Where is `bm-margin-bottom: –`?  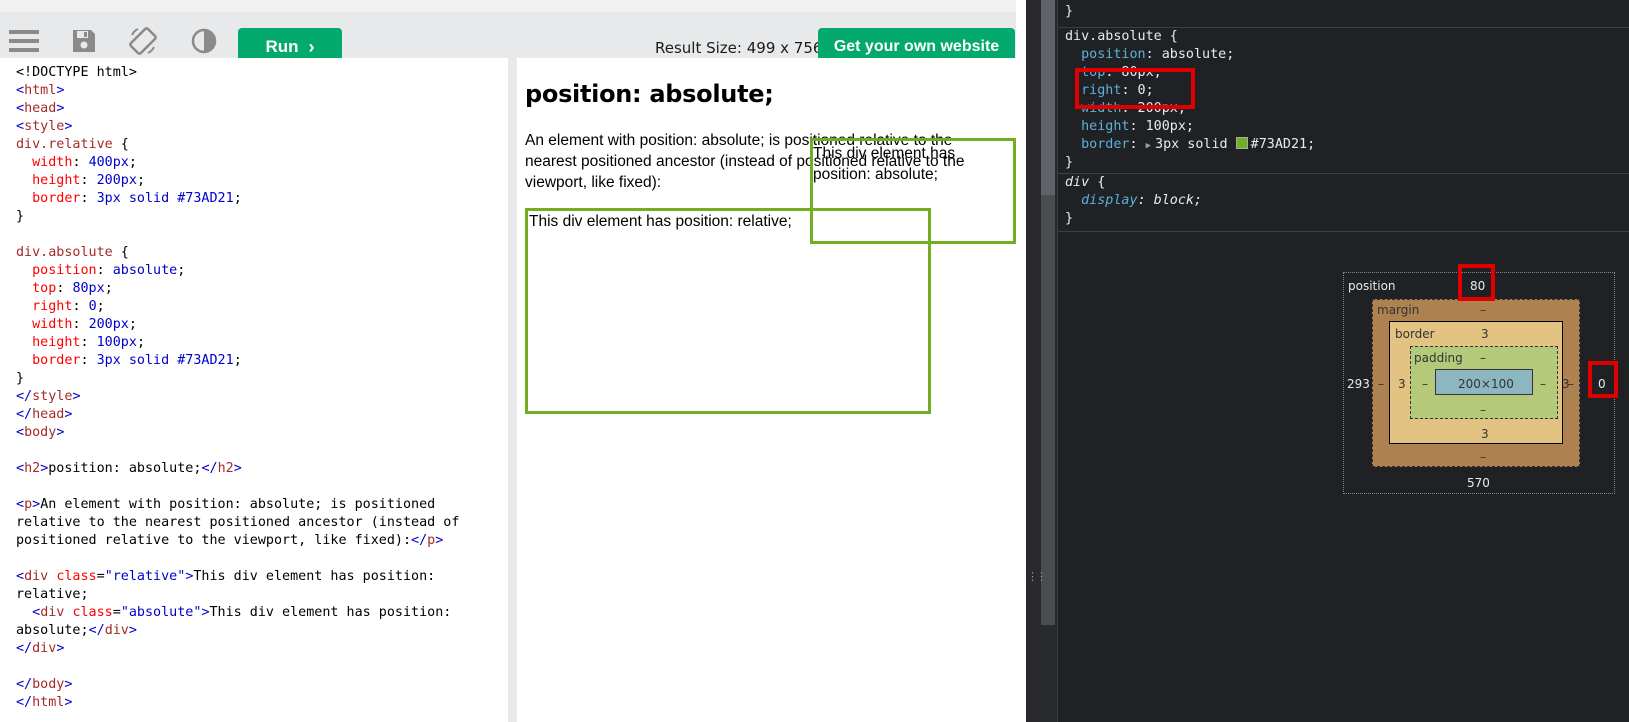 bm-margin-bottom: – is located at coordinates (1483, 457).